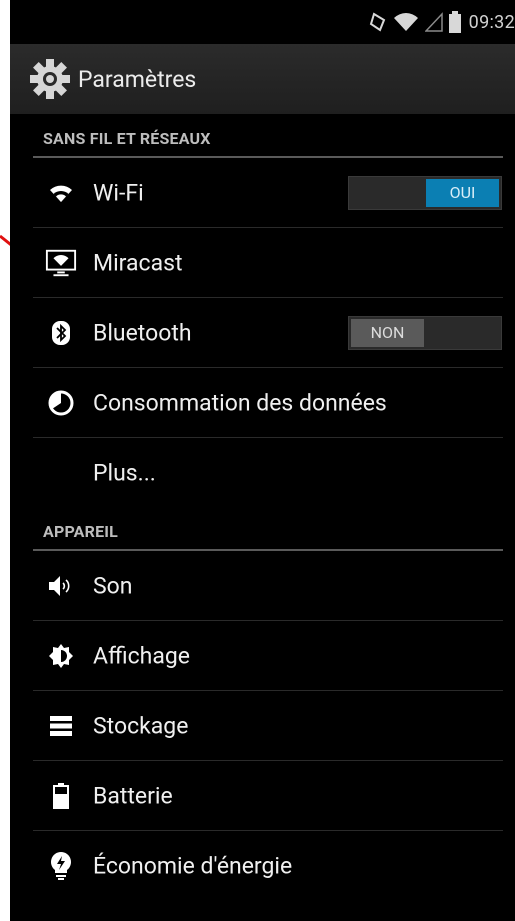 This screenshot has width=515, height=921. What do you see at coordinates (137, 79) in the screenshot?
I see `page-title: Paramètres` at bounding box center [137, 79].